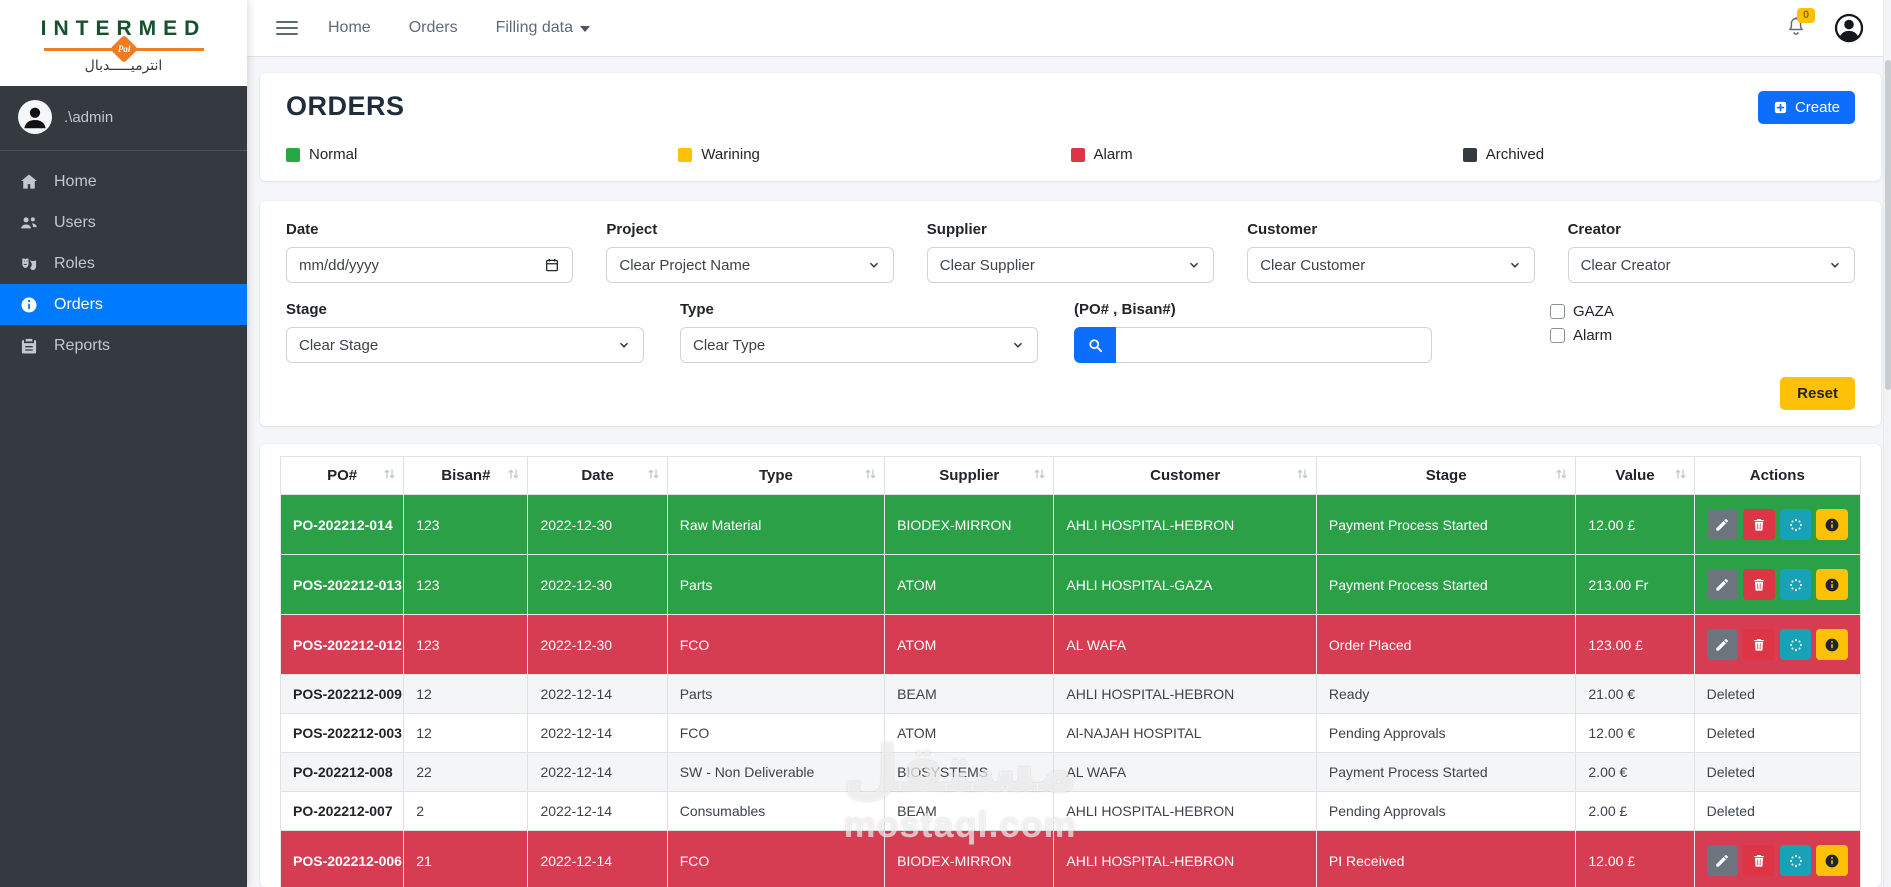 Image resolution: width=1891 pixels, height=887 pixels. What do you see at coordinates (430, 265) in the screenshot?
I see `date-filter-input: mm/dd/yyyy` at bounding box center [430, 265].